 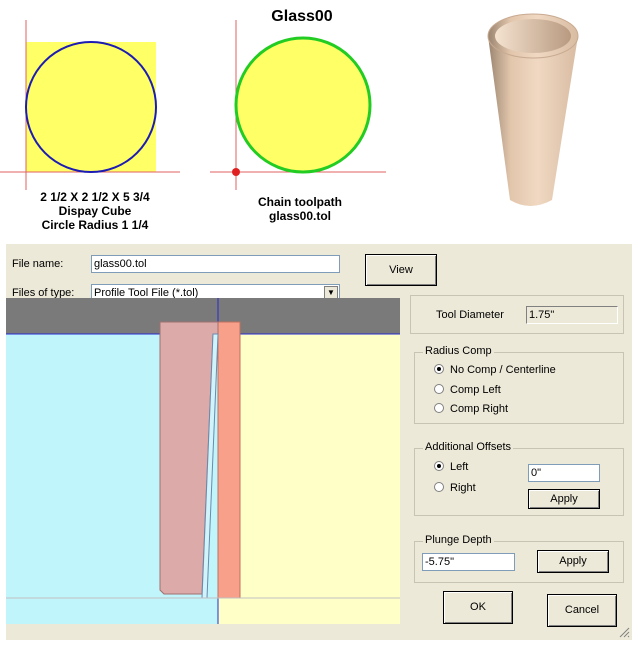 What do you see at coordinates (479, 409) in the screenshot?
I see `radio-label: Comp Right` at bounding box center [479, 409].